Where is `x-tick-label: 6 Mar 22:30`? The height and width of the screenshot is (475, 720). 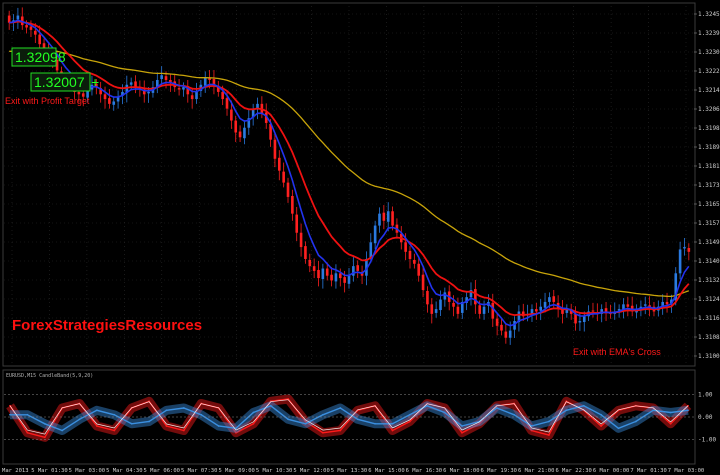
x-tick-label: 6 Mar 22:30 is located at coordinates (573, 471).